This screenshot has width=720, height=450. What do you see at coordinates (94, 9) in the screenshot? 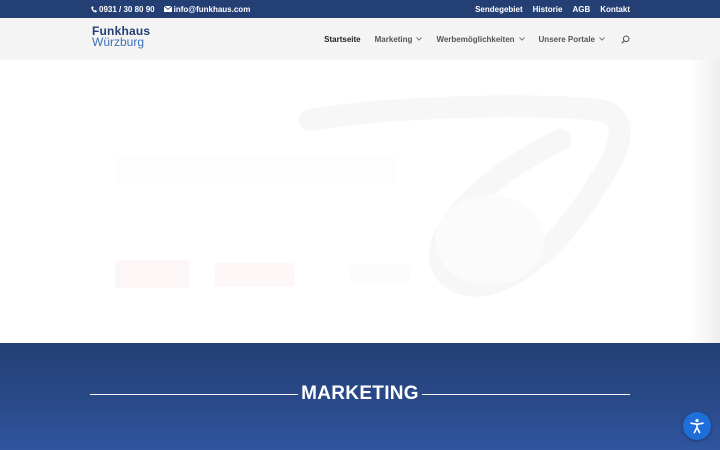
I see `phone-icon` at bounding box center [94, 9].